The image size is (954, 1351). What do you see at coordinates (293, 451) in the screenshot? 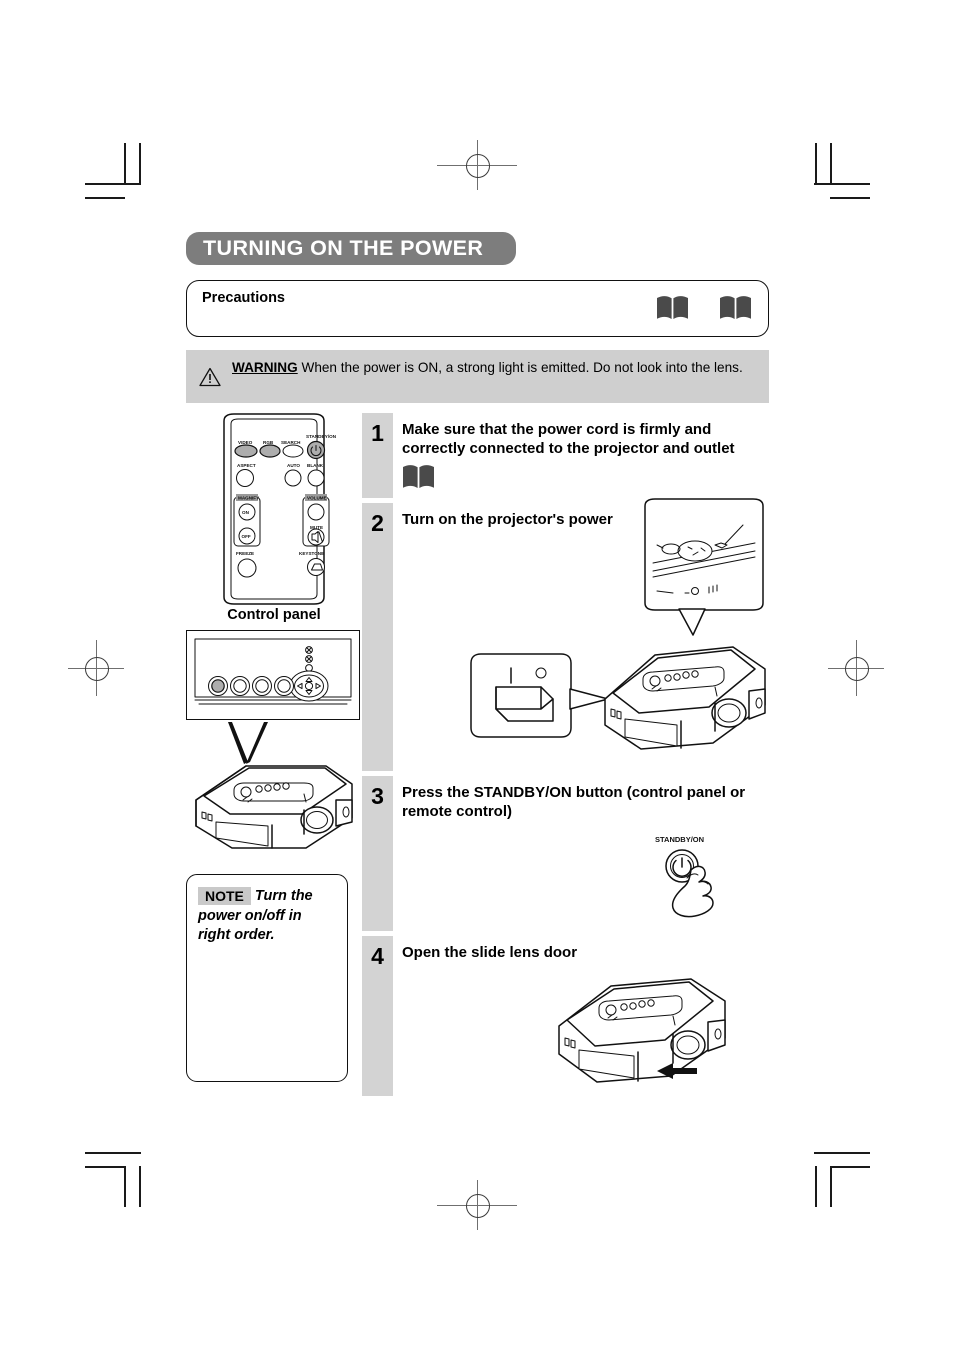
I see `remote-search-button` at bounding box center [293, 451].